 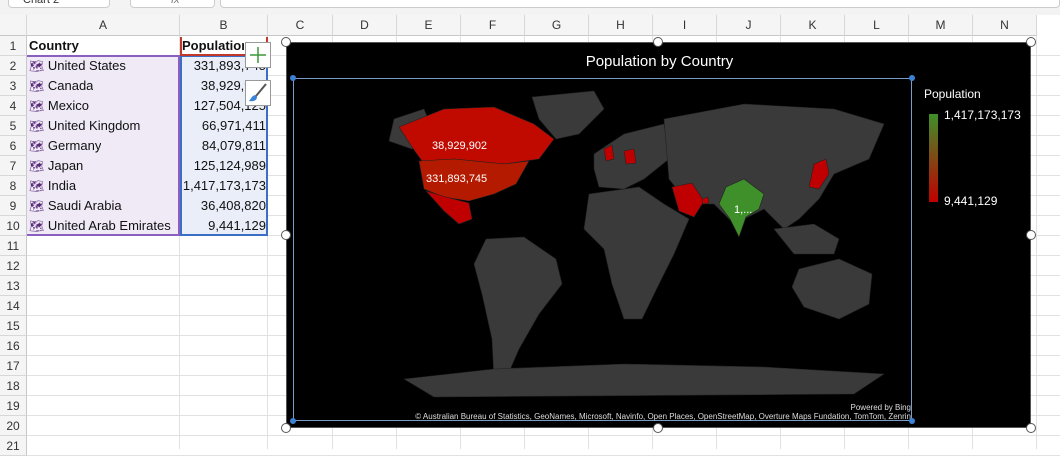 What do you see at coordinates (13, 186) in the screenshot?
I see `row-header: 8` at bounding box center [13, 186].